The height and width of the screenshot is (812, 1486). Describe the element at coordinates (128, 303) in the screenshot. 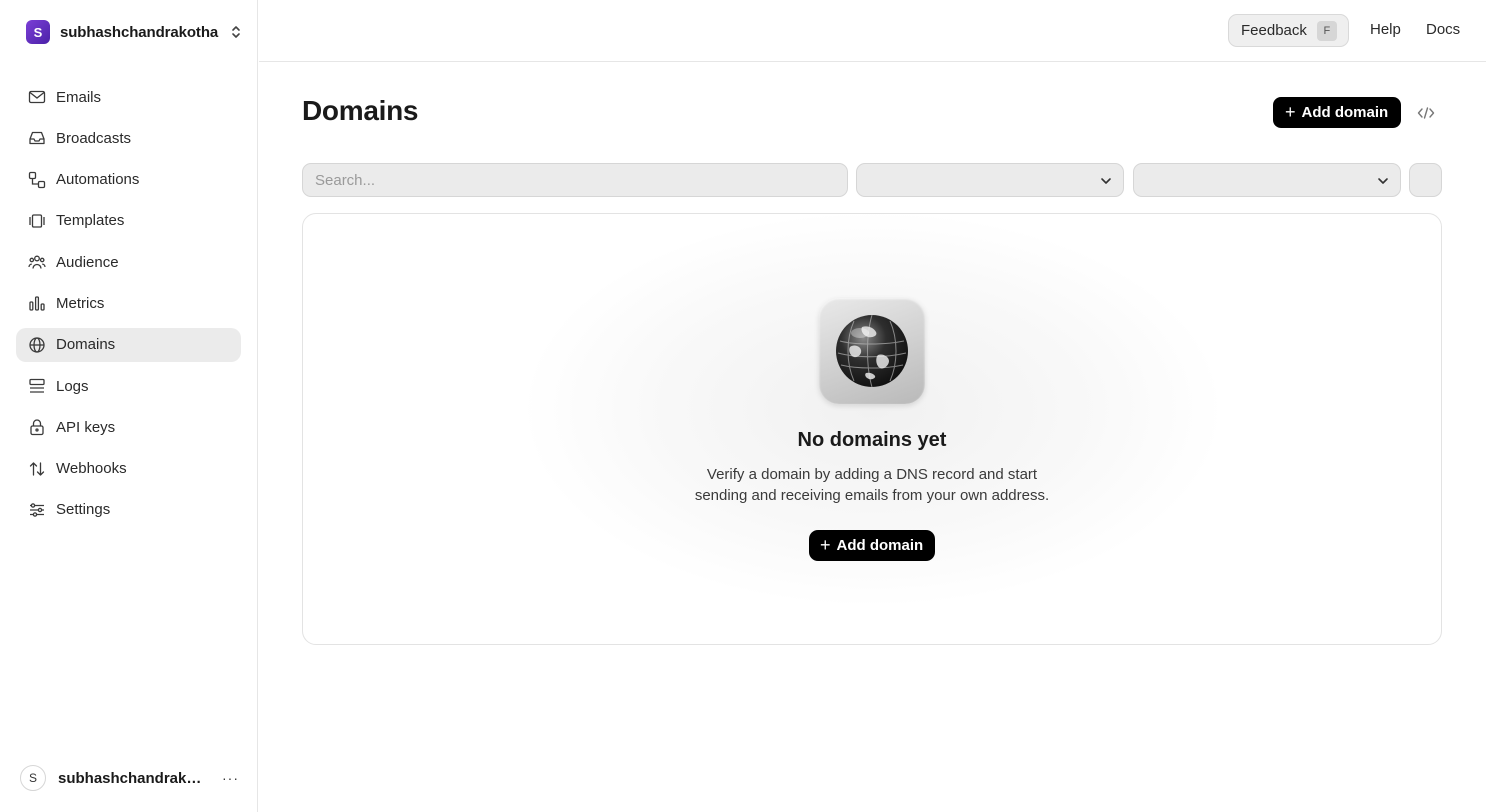

I see `sidebar-item-metrics: Metrics` at that location.